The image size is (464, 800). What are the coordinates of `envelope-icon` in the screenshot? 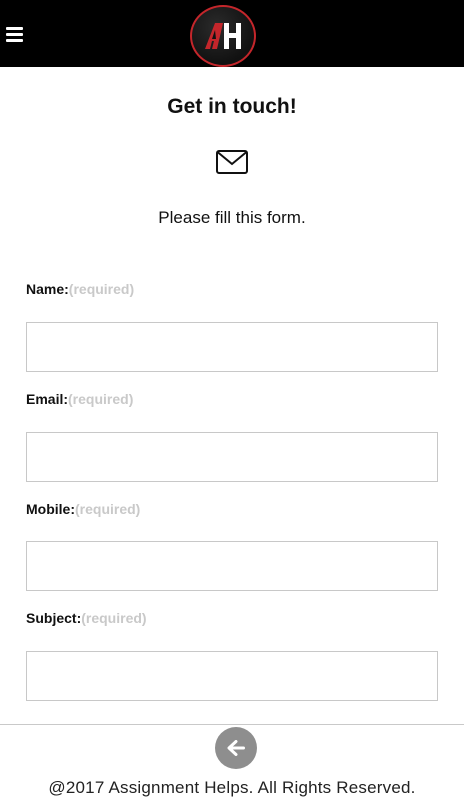 It's located at (232, 162).